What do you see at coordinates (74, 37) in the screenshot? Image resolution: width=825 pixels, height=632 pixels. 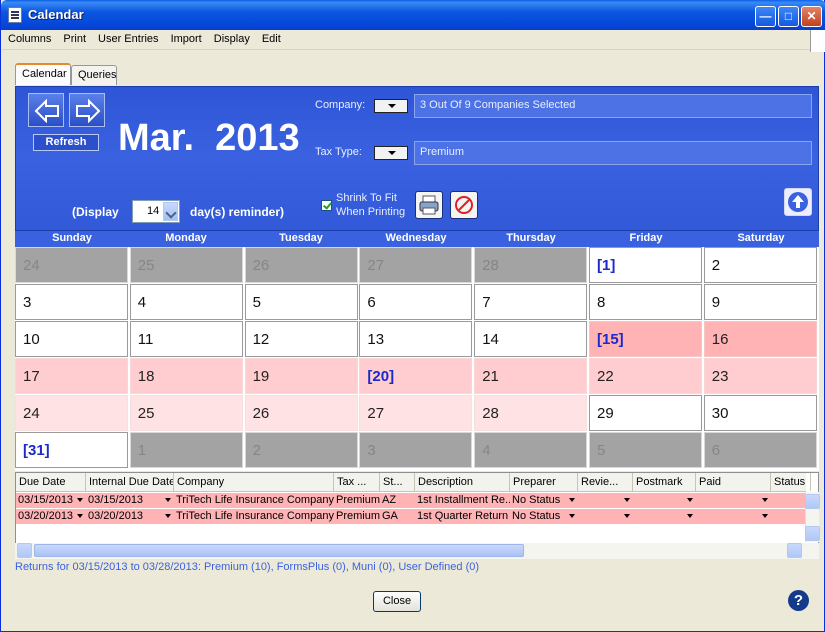 I see `menu-print: Print` at bounding box center [74, 37].